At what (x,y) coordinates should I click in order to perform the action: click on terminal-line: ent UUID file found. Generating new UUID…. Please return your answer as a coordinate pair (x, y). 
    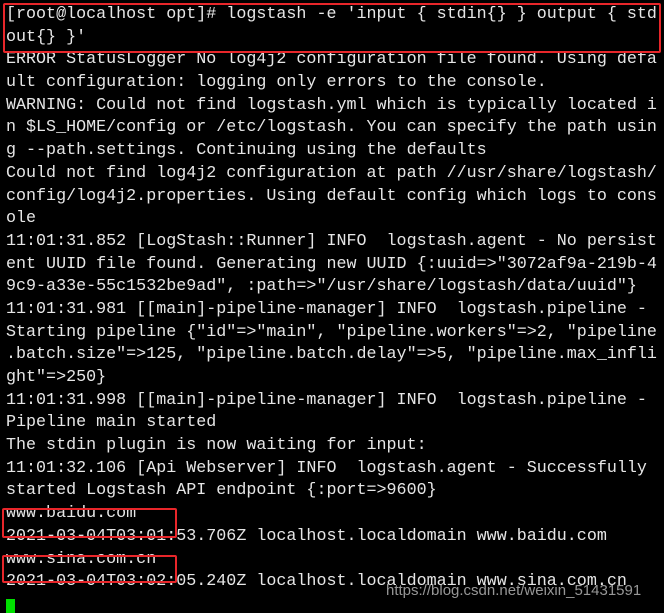
    Looking at the image, I should click on (331, 264).